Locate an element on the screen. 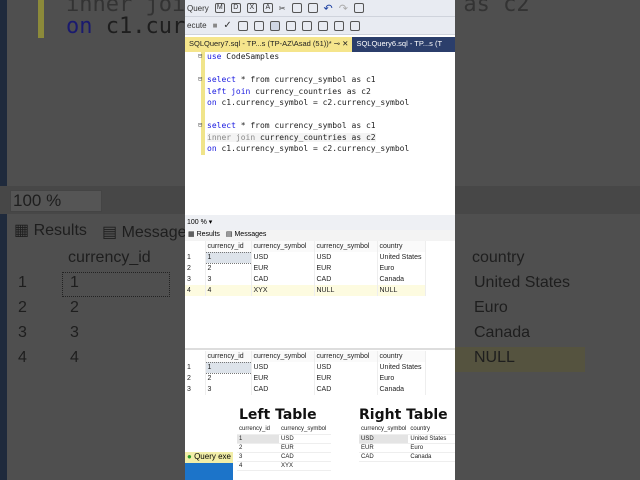 This screenshot has height=480, width=640. indent-icon is located at coordinates (354, 25).